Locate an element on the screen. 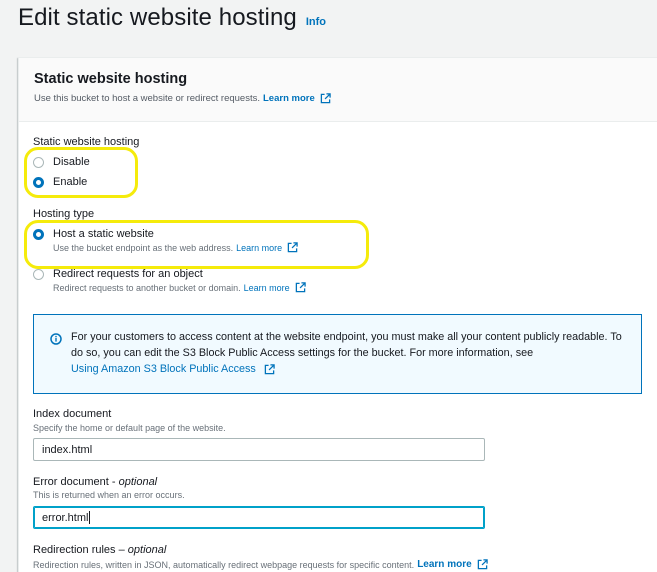  info-link: Info is located at coordinates (316, 22).